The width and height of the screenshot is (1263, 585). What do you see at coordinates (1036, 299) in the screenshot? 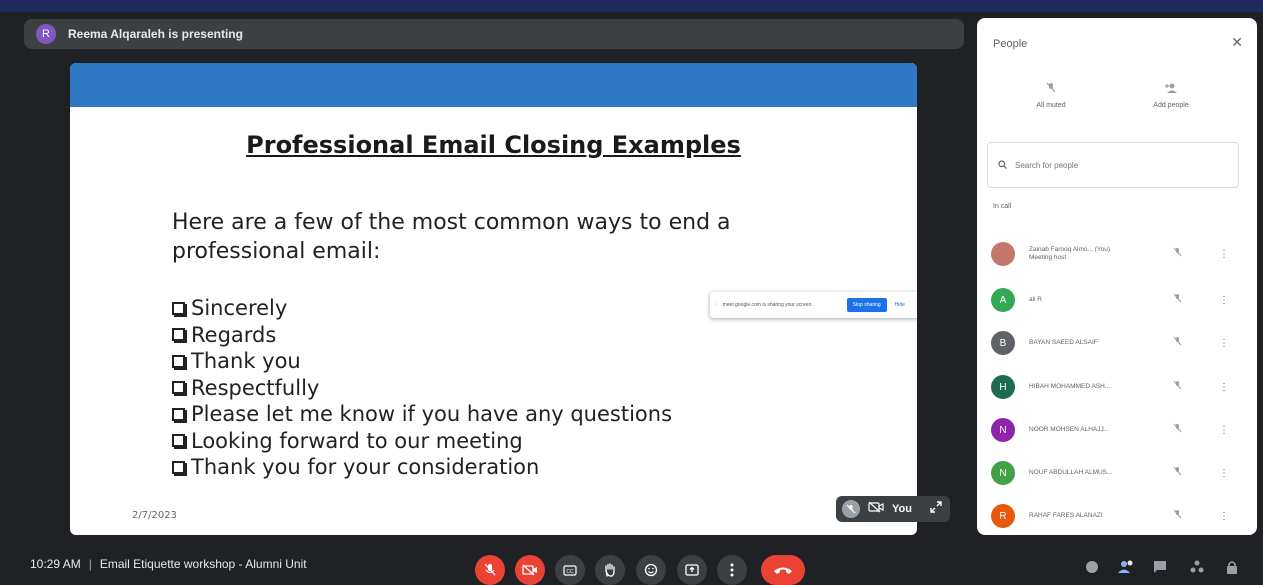
I see `participant-name: ali R` at bounding box center [1036, 299].